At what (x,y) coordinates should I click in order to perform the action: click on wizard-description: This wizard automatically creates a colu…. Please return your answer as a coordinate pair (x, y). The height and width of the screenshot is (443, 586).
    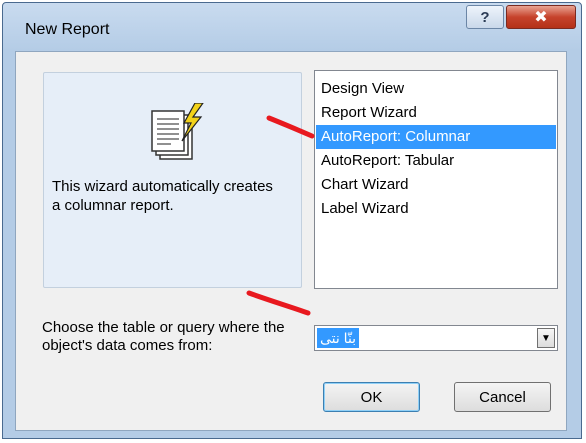
    Looking at the image, I should click on (162, 196).